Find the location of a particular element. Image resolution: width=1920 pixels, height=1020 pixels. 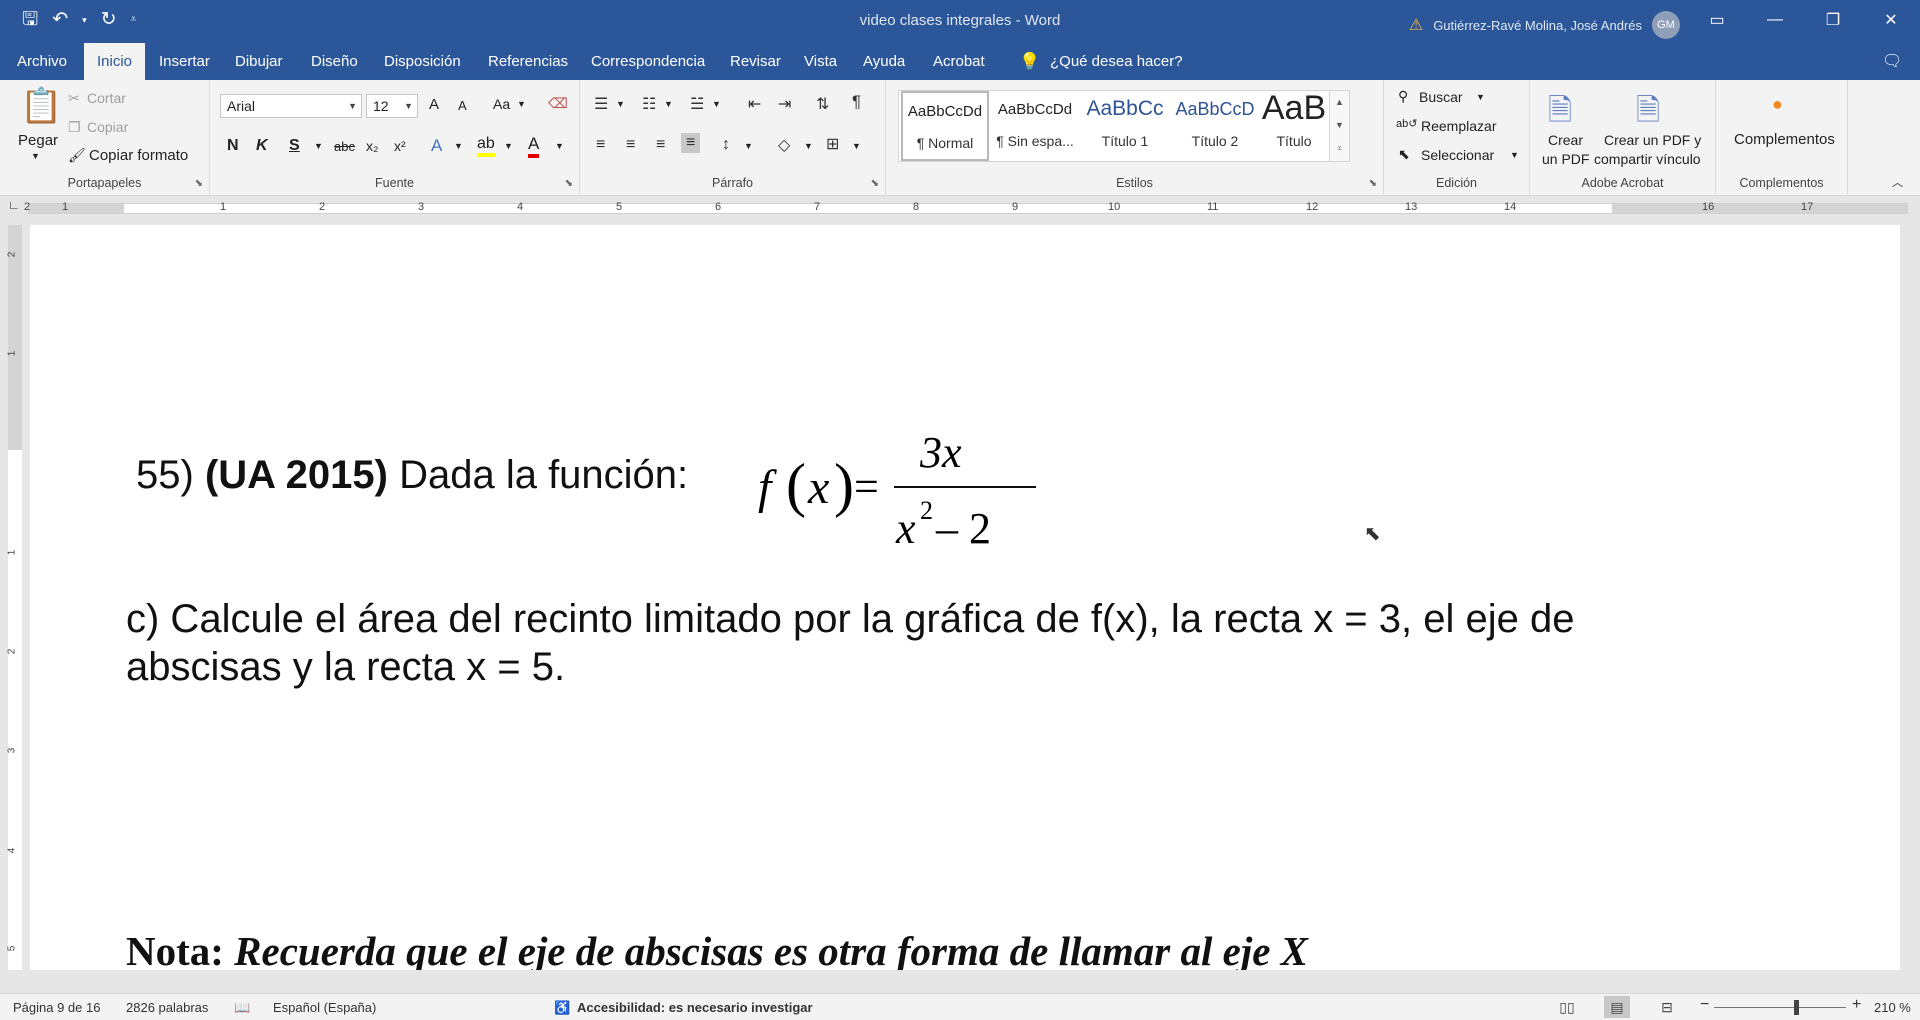

cut-button: Cortar is located at coordinates (106, 98).